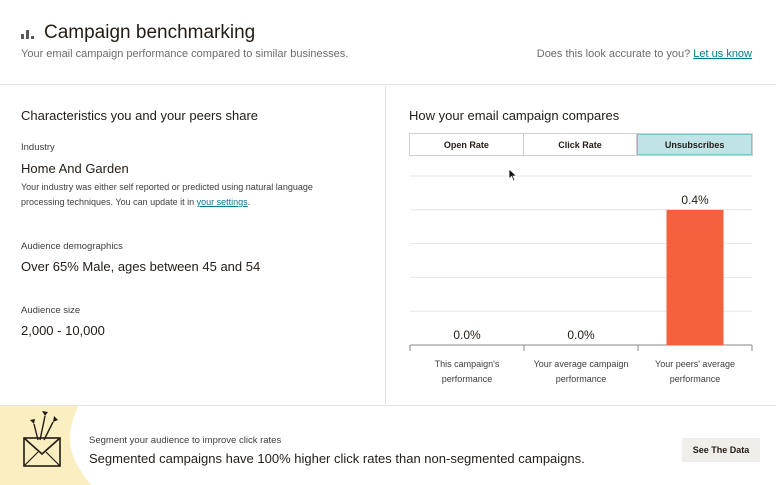 The image size is (776, 485). I want to click on x-tick-label: Your peers' average, so click(695, 364).